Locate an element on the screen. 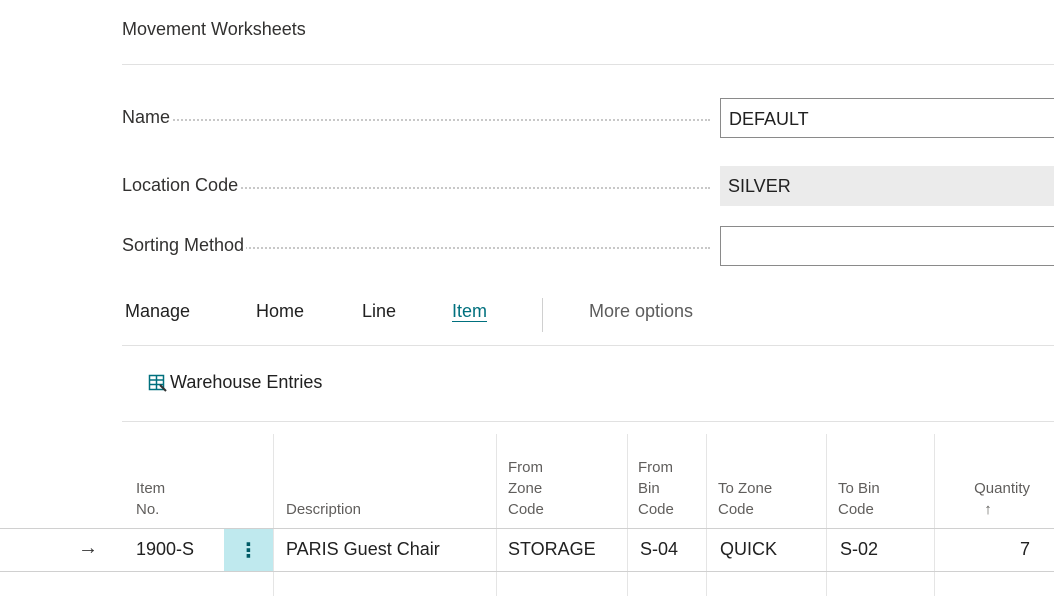 This screenshot has width=1054, height=596. column-header-item-no: Item No. is located at coordinates (150, 481).